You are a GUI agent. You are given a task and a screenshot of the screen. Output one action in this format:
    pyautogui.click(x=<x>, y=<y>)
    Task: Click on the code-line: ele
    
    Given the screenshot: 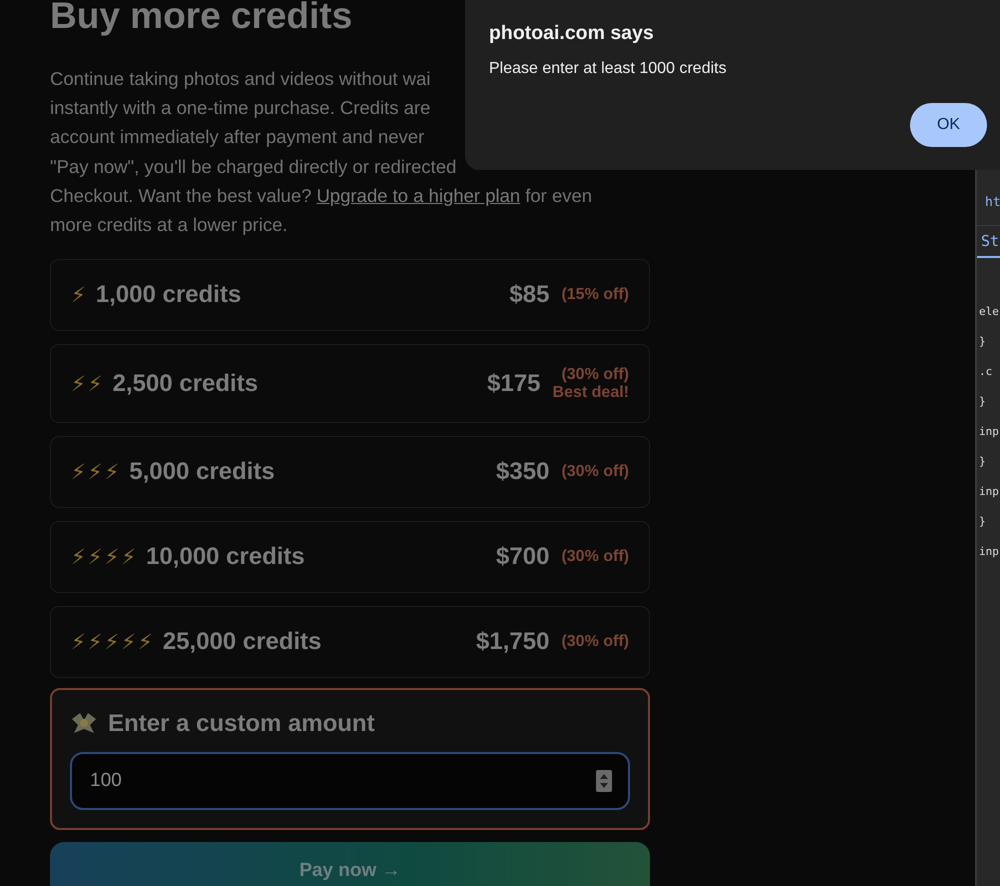 What is the action you would take?
    pyautogui.click(x=989, y=312)
    